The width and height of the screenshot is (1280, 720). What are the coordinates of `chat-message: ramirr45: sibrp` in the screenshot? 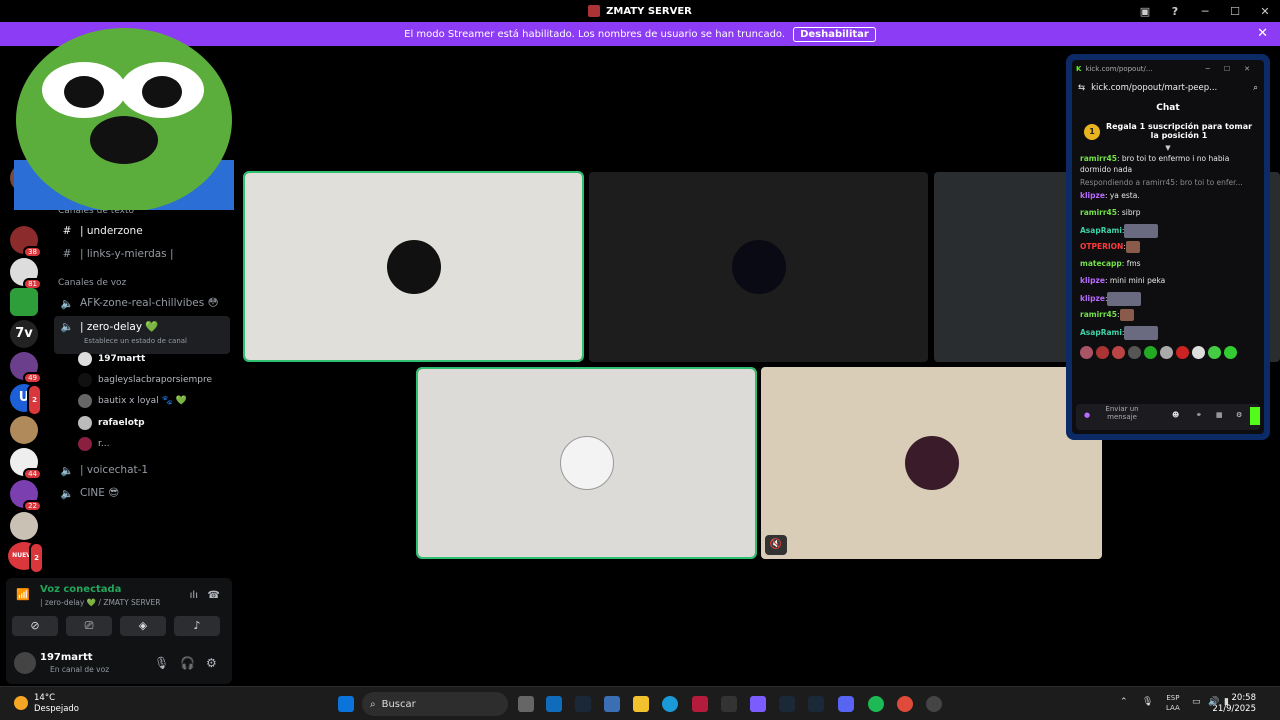 It's located at (1168, 214).